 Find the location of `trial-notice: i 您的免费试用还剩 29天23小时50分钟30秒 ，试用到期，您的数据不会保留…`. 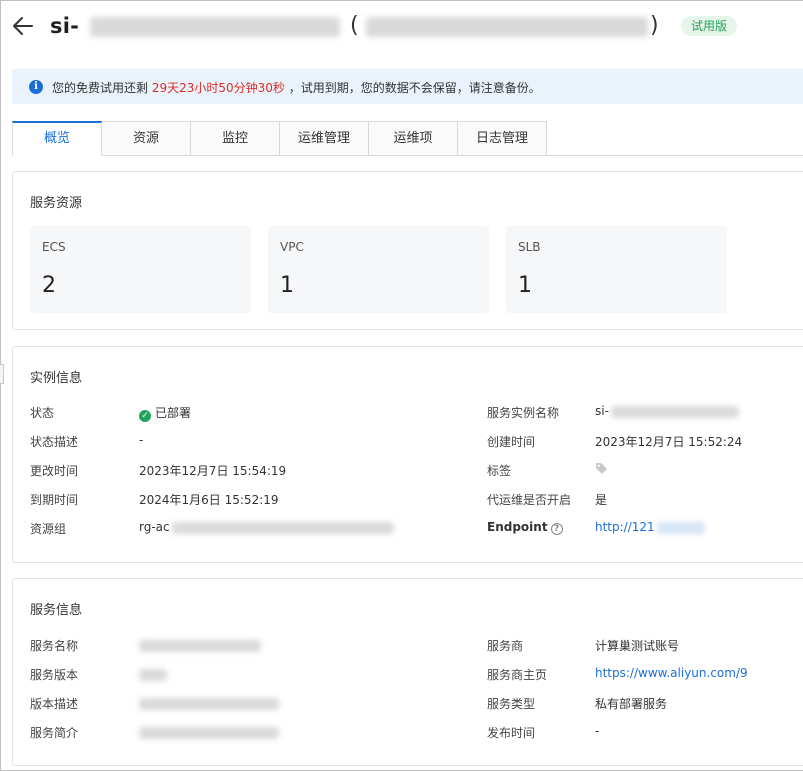

trial-notice: i 您的免费试用还剩 29天23小时50分钟30秒 ，试用到期，您的数据不会保留… is located at coordinates (407, 86).